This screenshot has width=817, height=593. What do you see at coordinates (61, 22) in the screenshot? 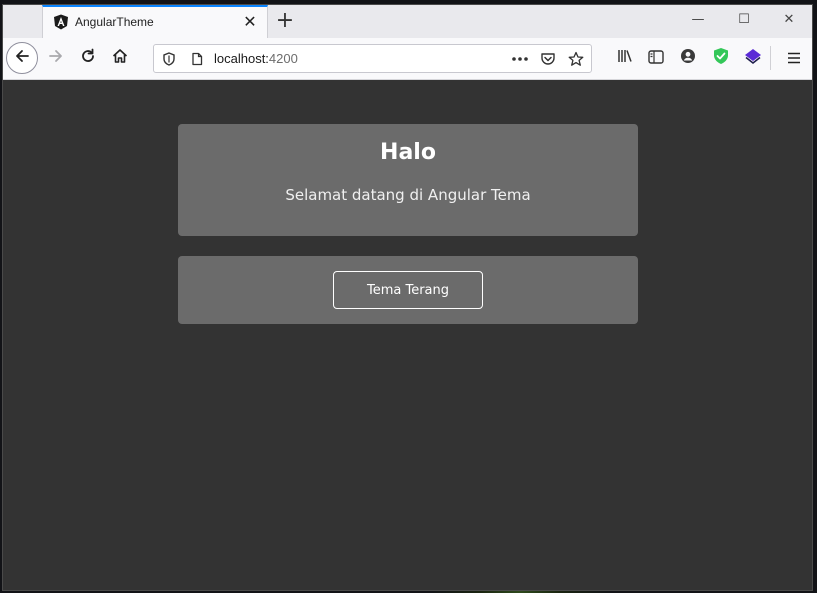
I see `angular-logo-icon` at bounding box center [61, 22].